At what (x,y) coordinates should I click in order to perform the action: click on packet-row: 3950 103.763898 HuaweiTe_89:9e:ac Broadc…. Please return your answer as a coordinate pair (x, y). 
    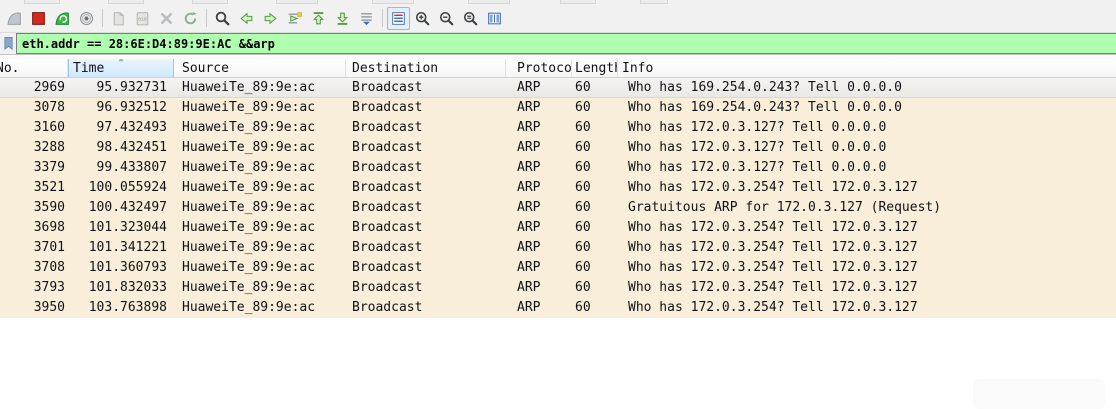
    Looking at the image, I should click on (558, 308).